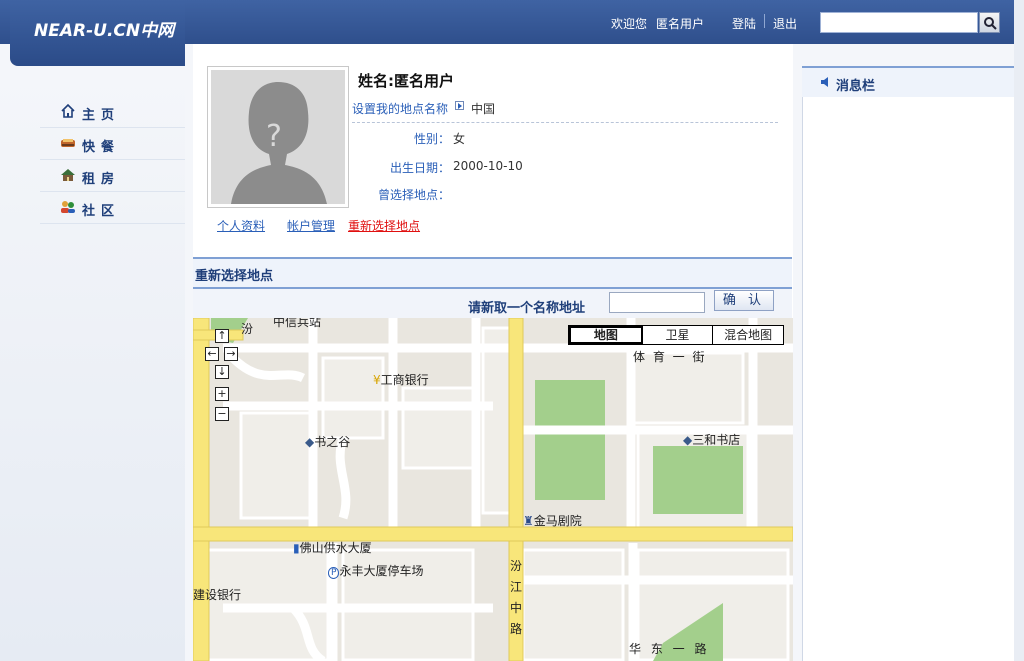 The height and width of the screenshot is (661, 1024). What do you see at coordinates (748, 335) in the screenshot?
I see `map-type-hybrid: 混合地图` at bounding box center [748, 335].